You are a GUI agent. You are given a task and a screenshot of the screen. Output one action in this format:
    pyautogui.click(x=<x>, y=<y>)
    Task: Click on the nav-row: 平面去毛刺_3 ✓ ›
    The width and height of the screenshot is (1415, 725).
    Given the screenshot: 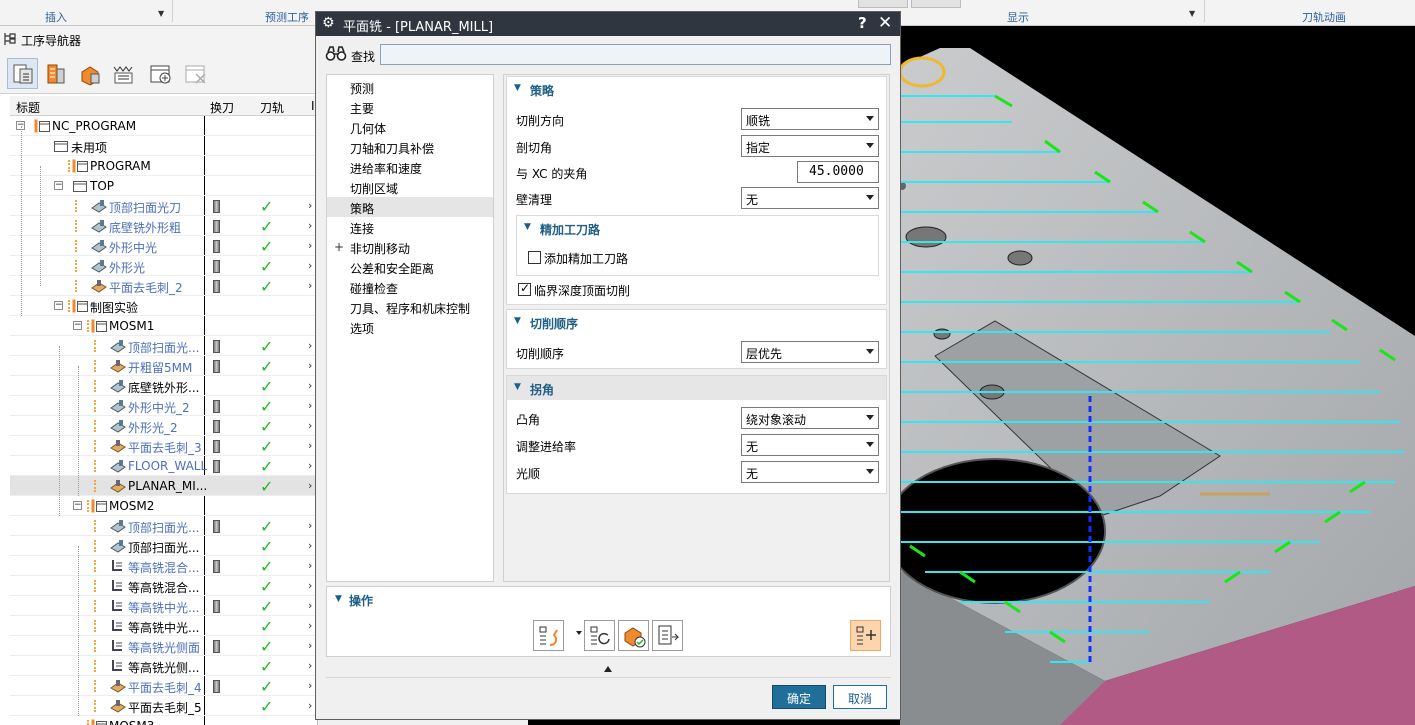 What is the action you would take?
    pyautogui.click(x=164, y=446)
    